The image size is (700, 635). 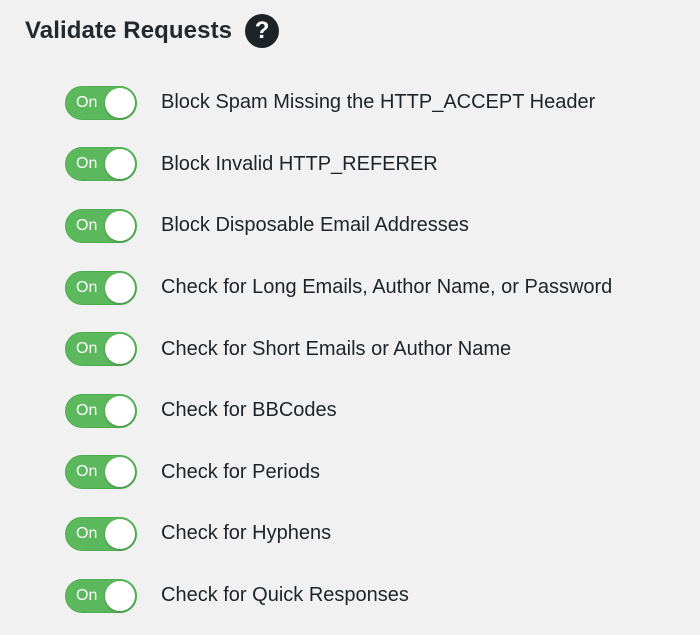 What do you see at coordinates (101, 472) in the screenshot?
I see `toggle-periods: On` at bounding box center [101, 472].